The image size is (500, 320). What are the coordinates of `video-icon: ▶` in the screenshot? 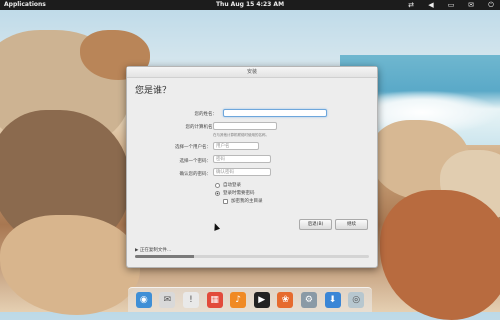 It's located at (261, 300).